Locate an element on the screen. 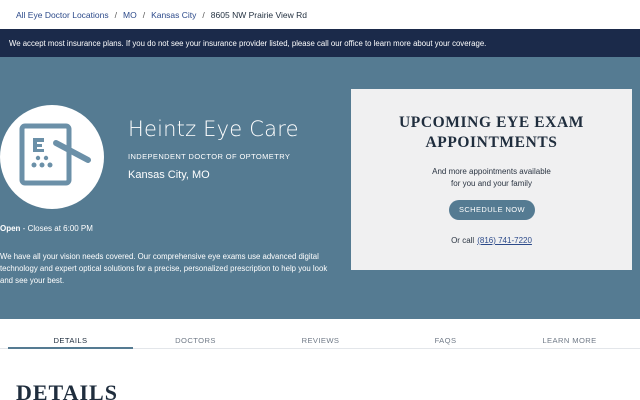 The height and width of the screenshot is (400, 640). clinic-hours: Open - Closes at 6:00 PM is located at coordinates (46, 228).